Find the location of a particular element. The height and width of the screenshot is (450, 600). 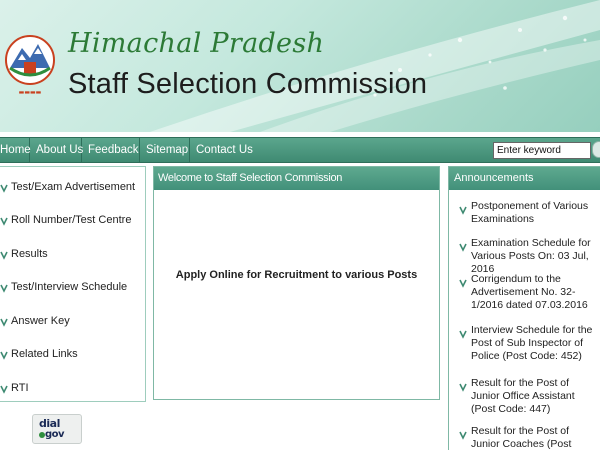

menu-item-label: Roll Number/Test Centre is located at coordinates (71, 220).